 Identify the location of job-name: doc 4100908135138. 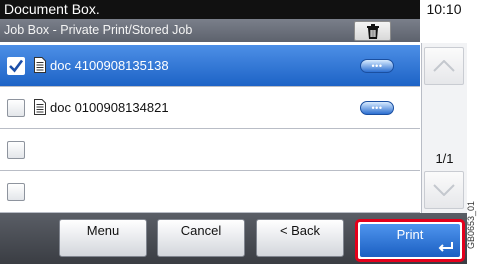
(109, 65).